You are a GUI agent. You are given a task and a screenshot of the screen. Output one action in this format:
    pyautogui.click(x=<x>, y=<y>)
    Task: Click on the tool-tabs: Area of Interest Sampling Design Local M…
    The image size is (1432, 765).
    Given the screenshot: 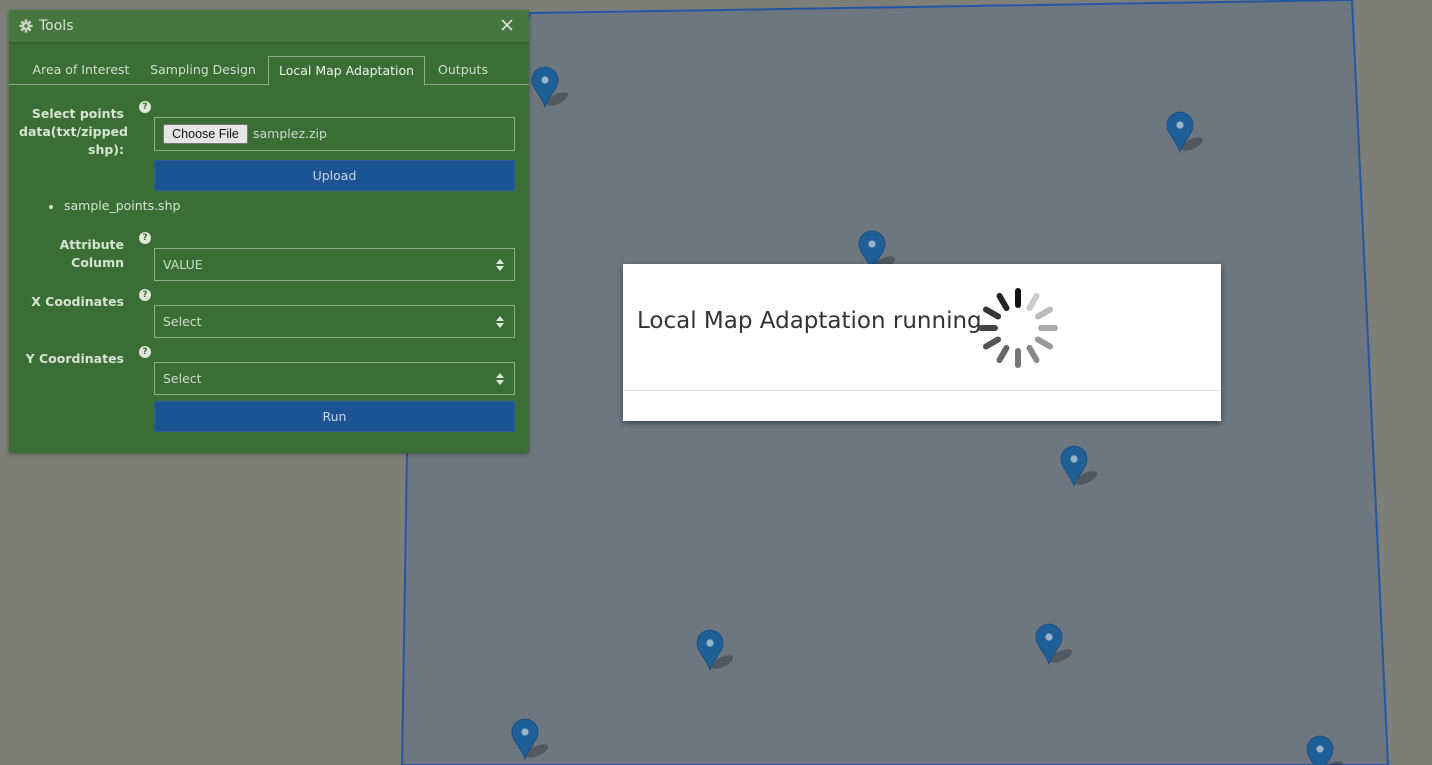 What is the action you would take?
    pyautogui.click(x=269, y=71)
    